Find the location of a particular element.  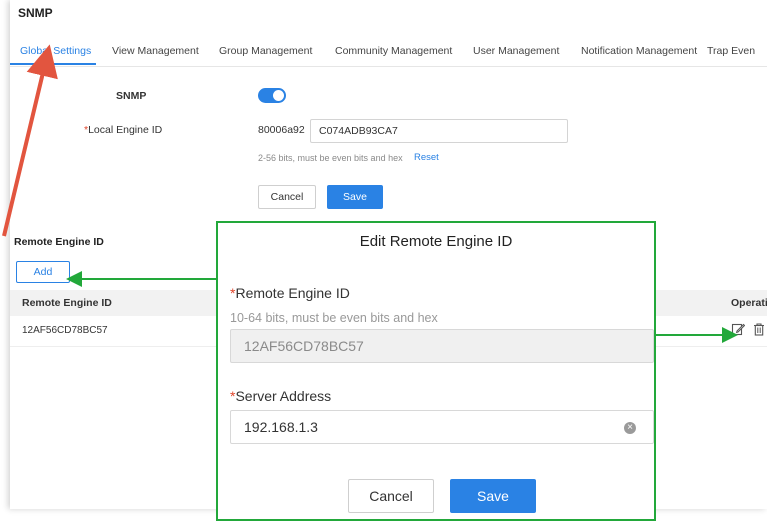

remote-engine-id-label: *Remote Engine ID is located at coordinates (290, 293).